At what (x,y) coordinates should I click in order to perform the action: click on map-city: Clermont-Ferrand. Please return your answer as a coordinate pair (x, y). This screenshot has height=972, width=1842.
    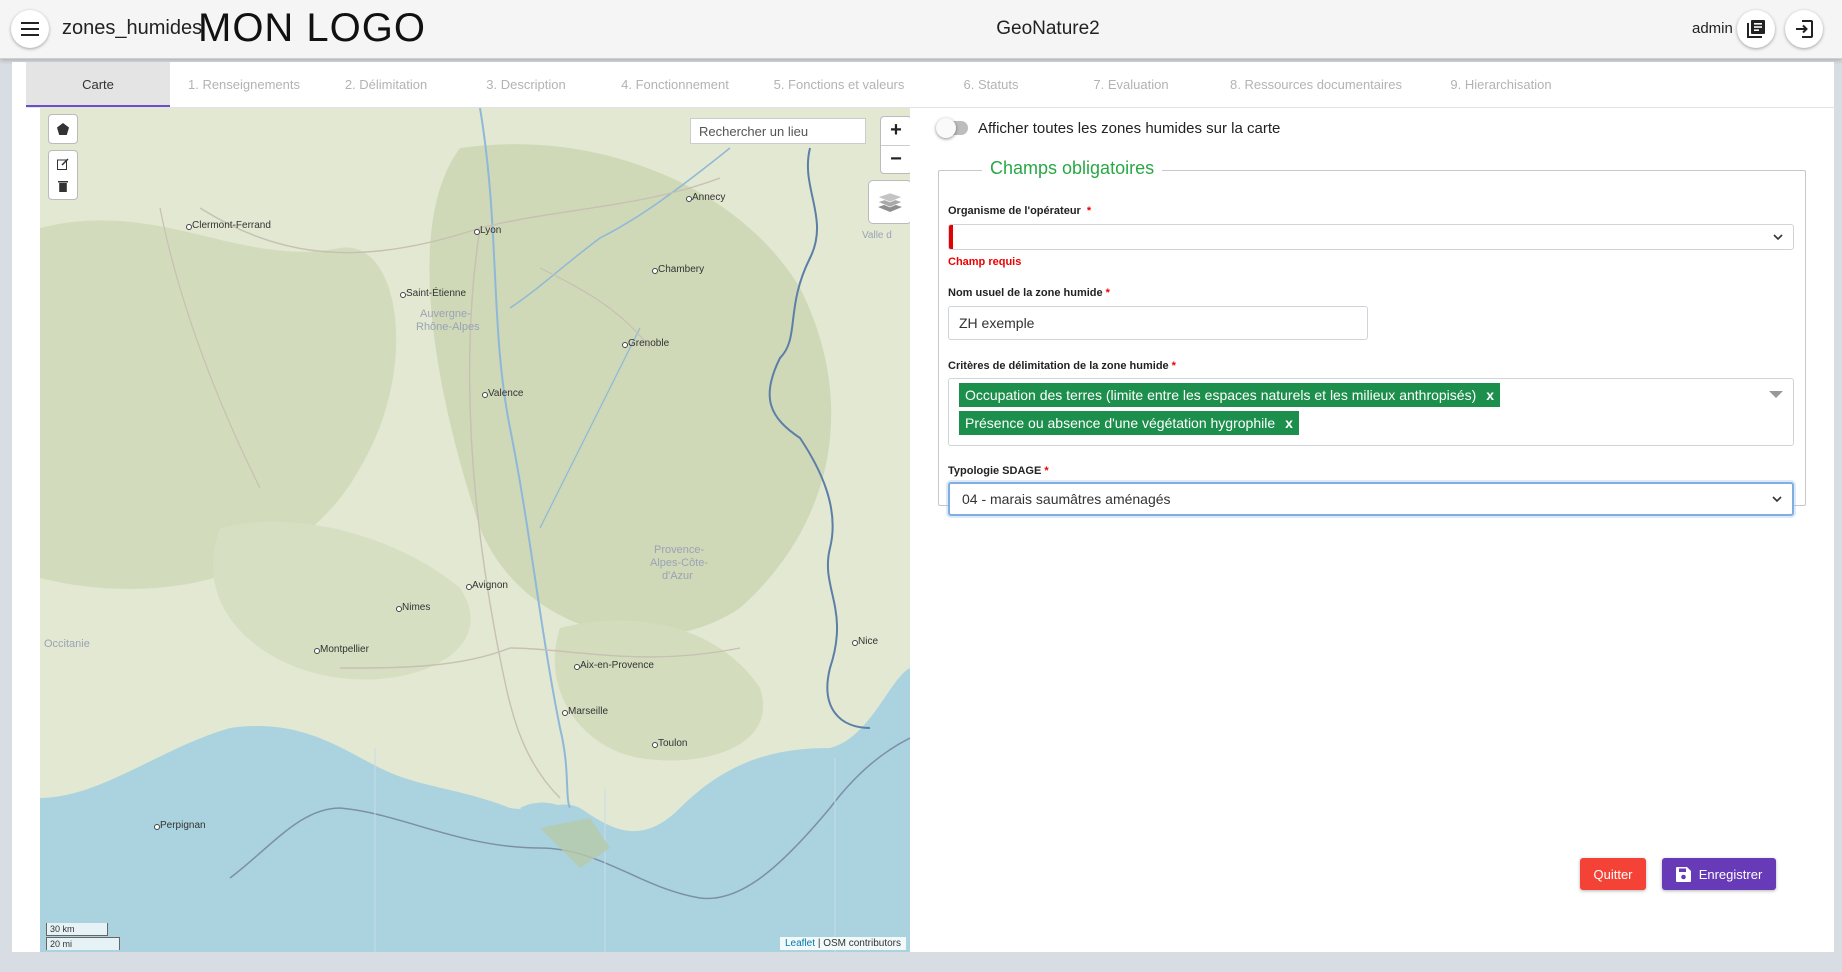
    Looking at the image, I should click on (228, 225).